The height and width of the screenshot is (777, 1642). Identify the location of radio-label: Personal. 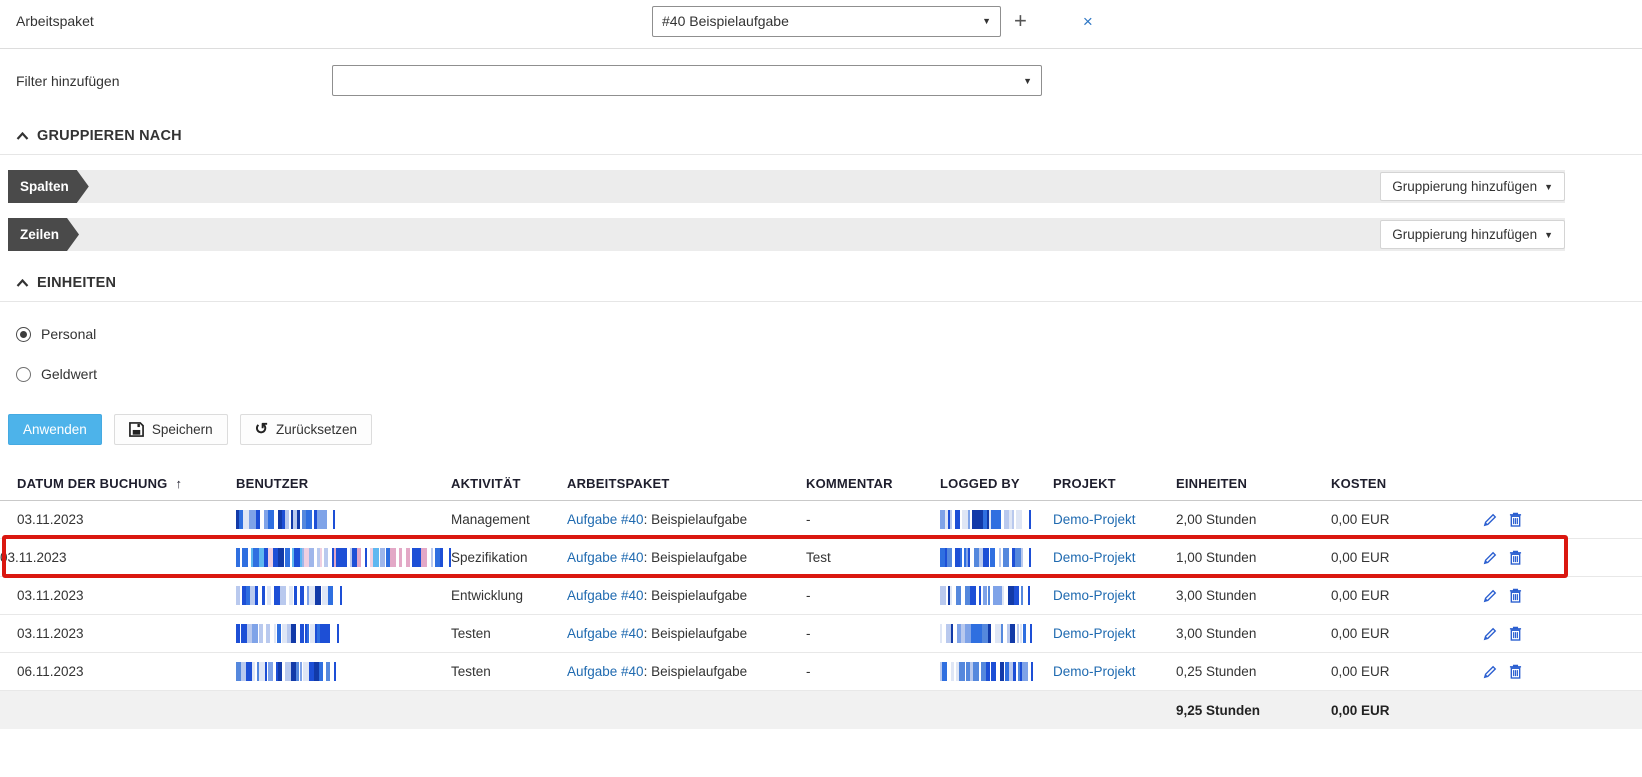
(69, 334).